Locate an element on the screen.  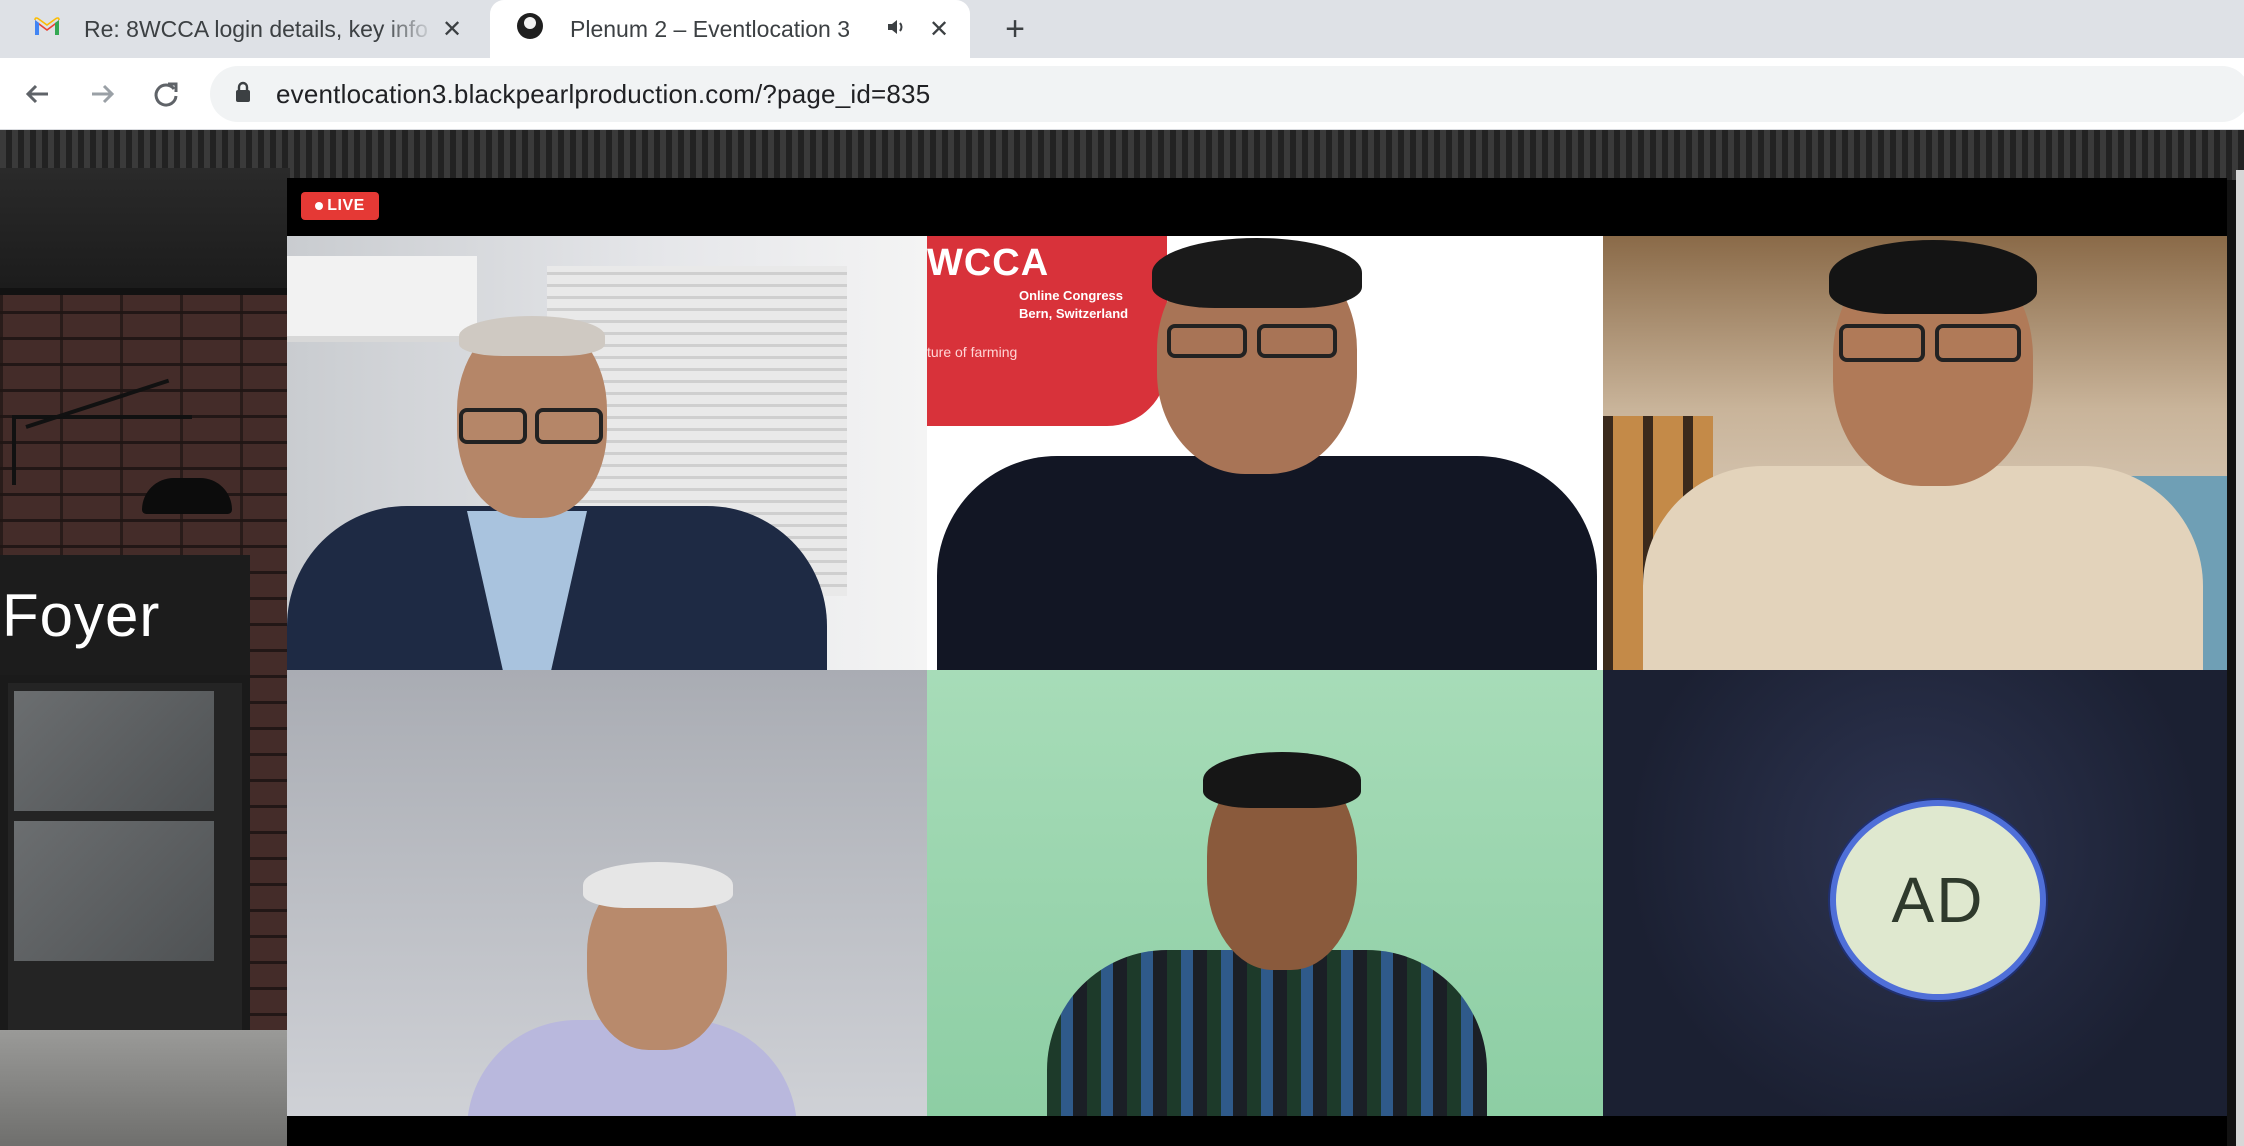
avatar: AD is located at coordinates (1938, 900).